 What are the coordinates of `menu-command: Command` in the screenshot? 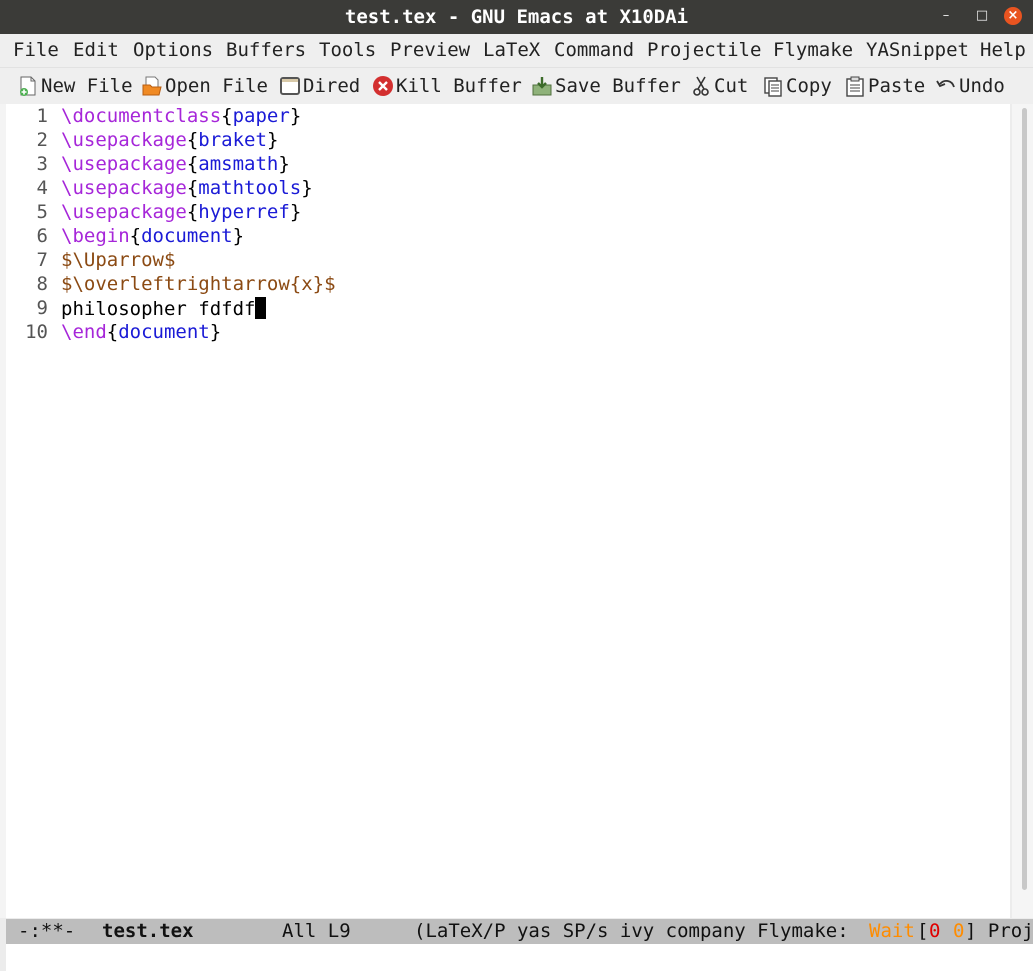 It's located at (594, 50).